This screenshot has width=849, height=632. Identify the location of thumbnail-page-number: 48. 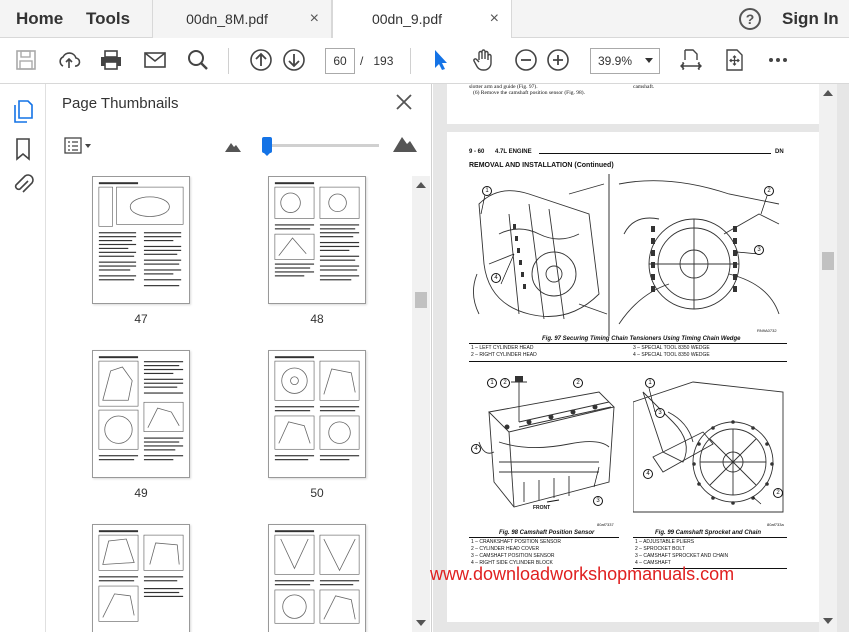
(317, 319).